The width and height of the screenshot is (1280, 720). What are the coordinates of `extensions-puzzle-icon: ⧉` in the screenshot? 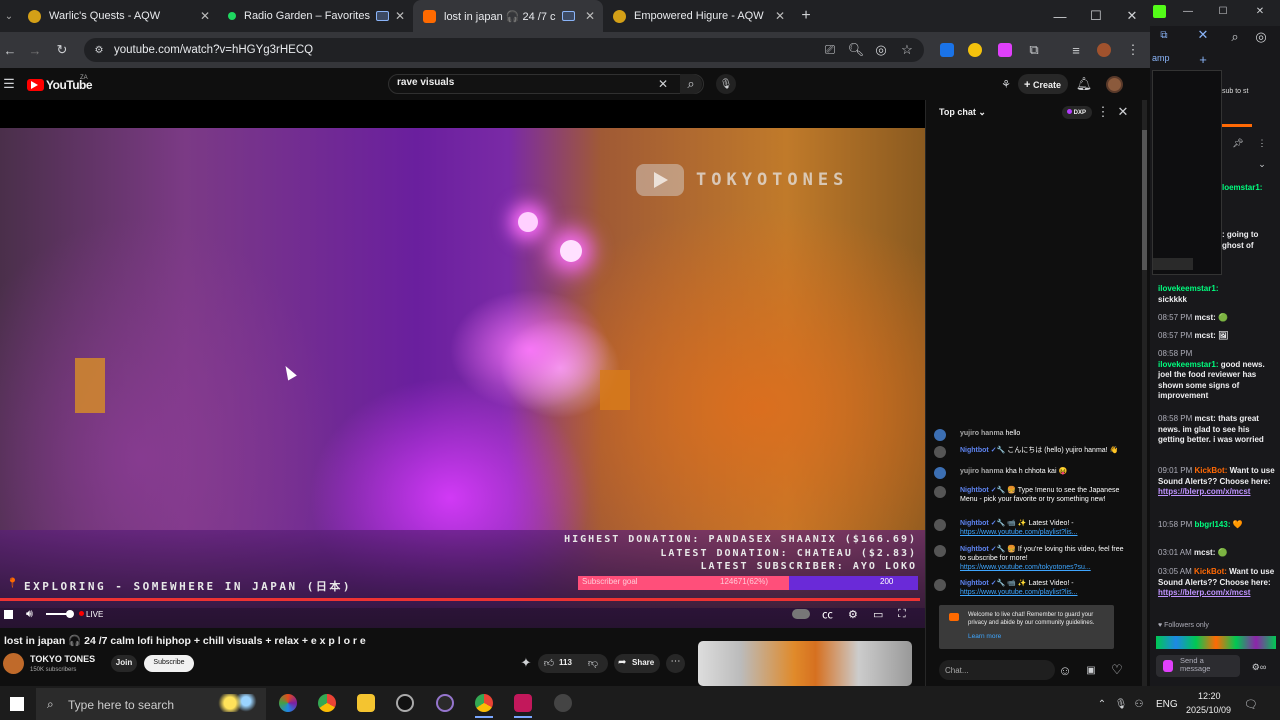 It's located at (1034, 50).